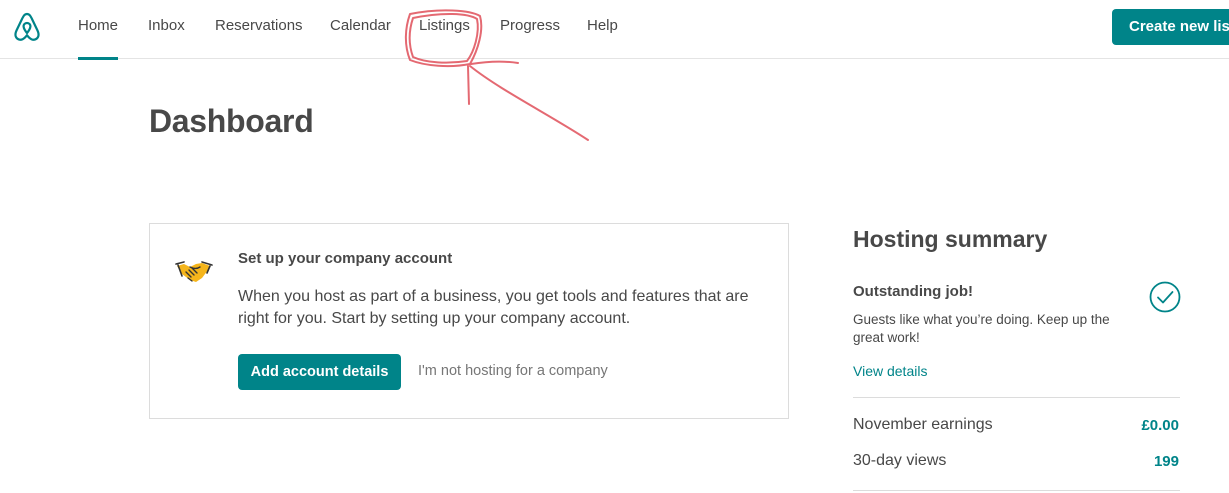 The image size is (1229, 493). Describe the element at coordinates (166, 29) in the screenshot. I see `nav-tab-inbox: Inbox` at that location.